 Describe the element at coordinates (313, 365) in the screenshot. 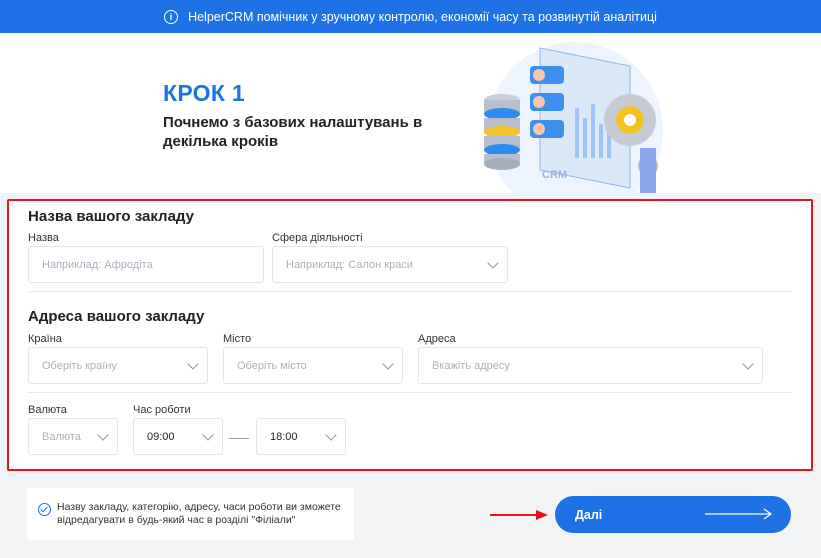

I see `city-select: Оберіть місто` at that location.